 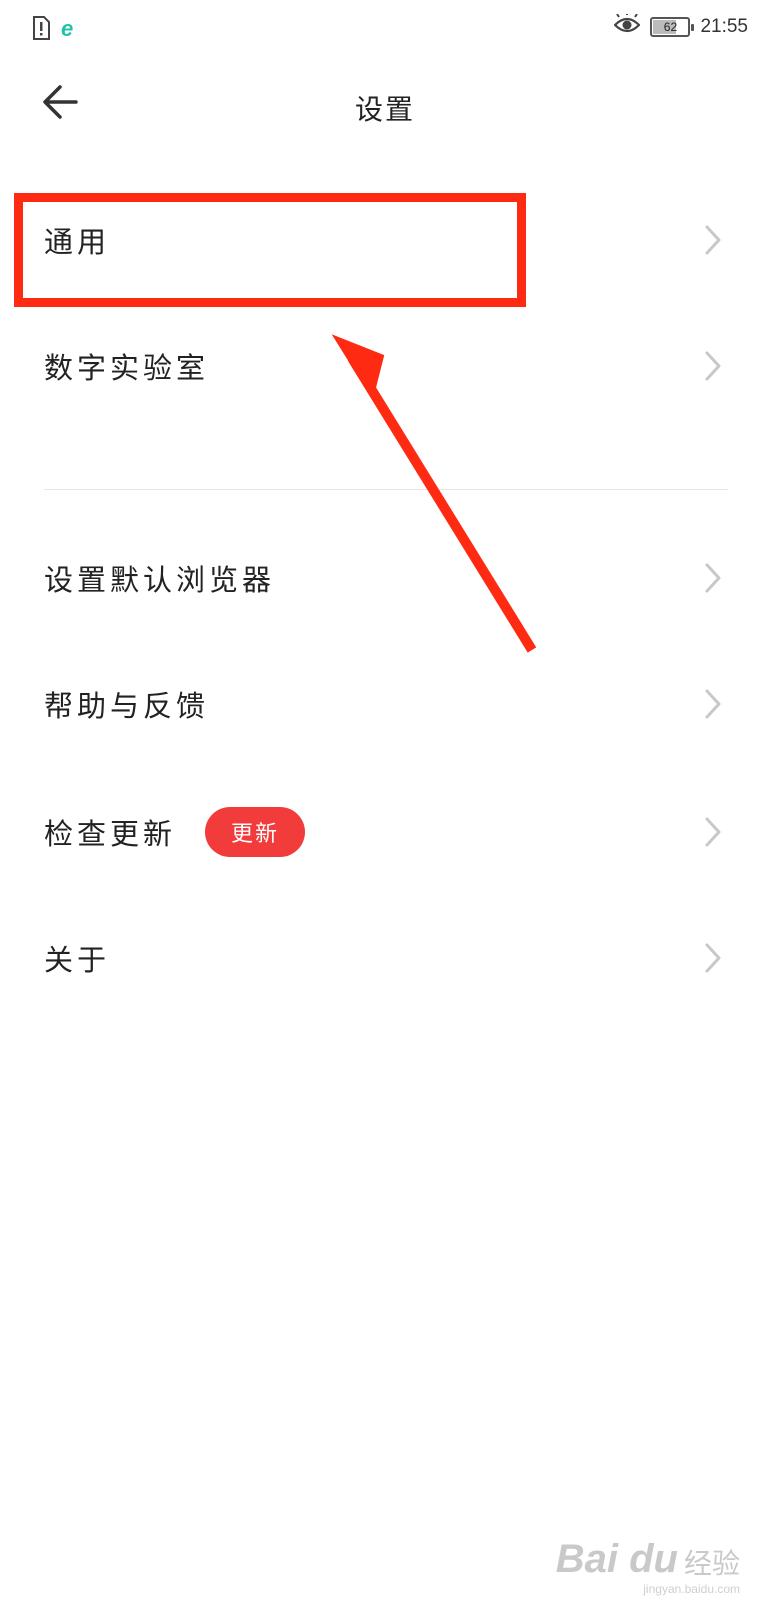 What do you see at coordinates (160, 580) in the screenshot?
I see `menu-item-label: 设置默认浏览器` at bounding box center [160, 580].